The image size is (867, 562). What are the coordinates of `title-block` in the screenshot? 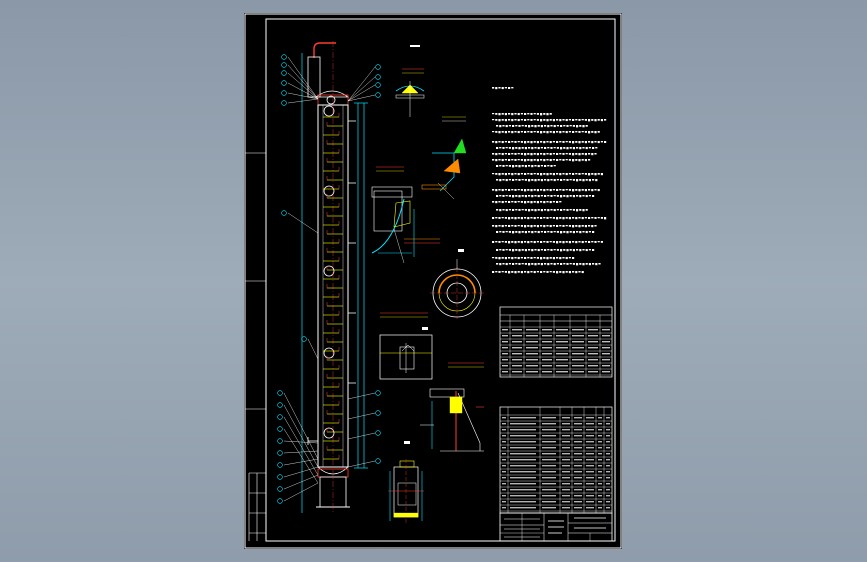 It's located at (556, 527).